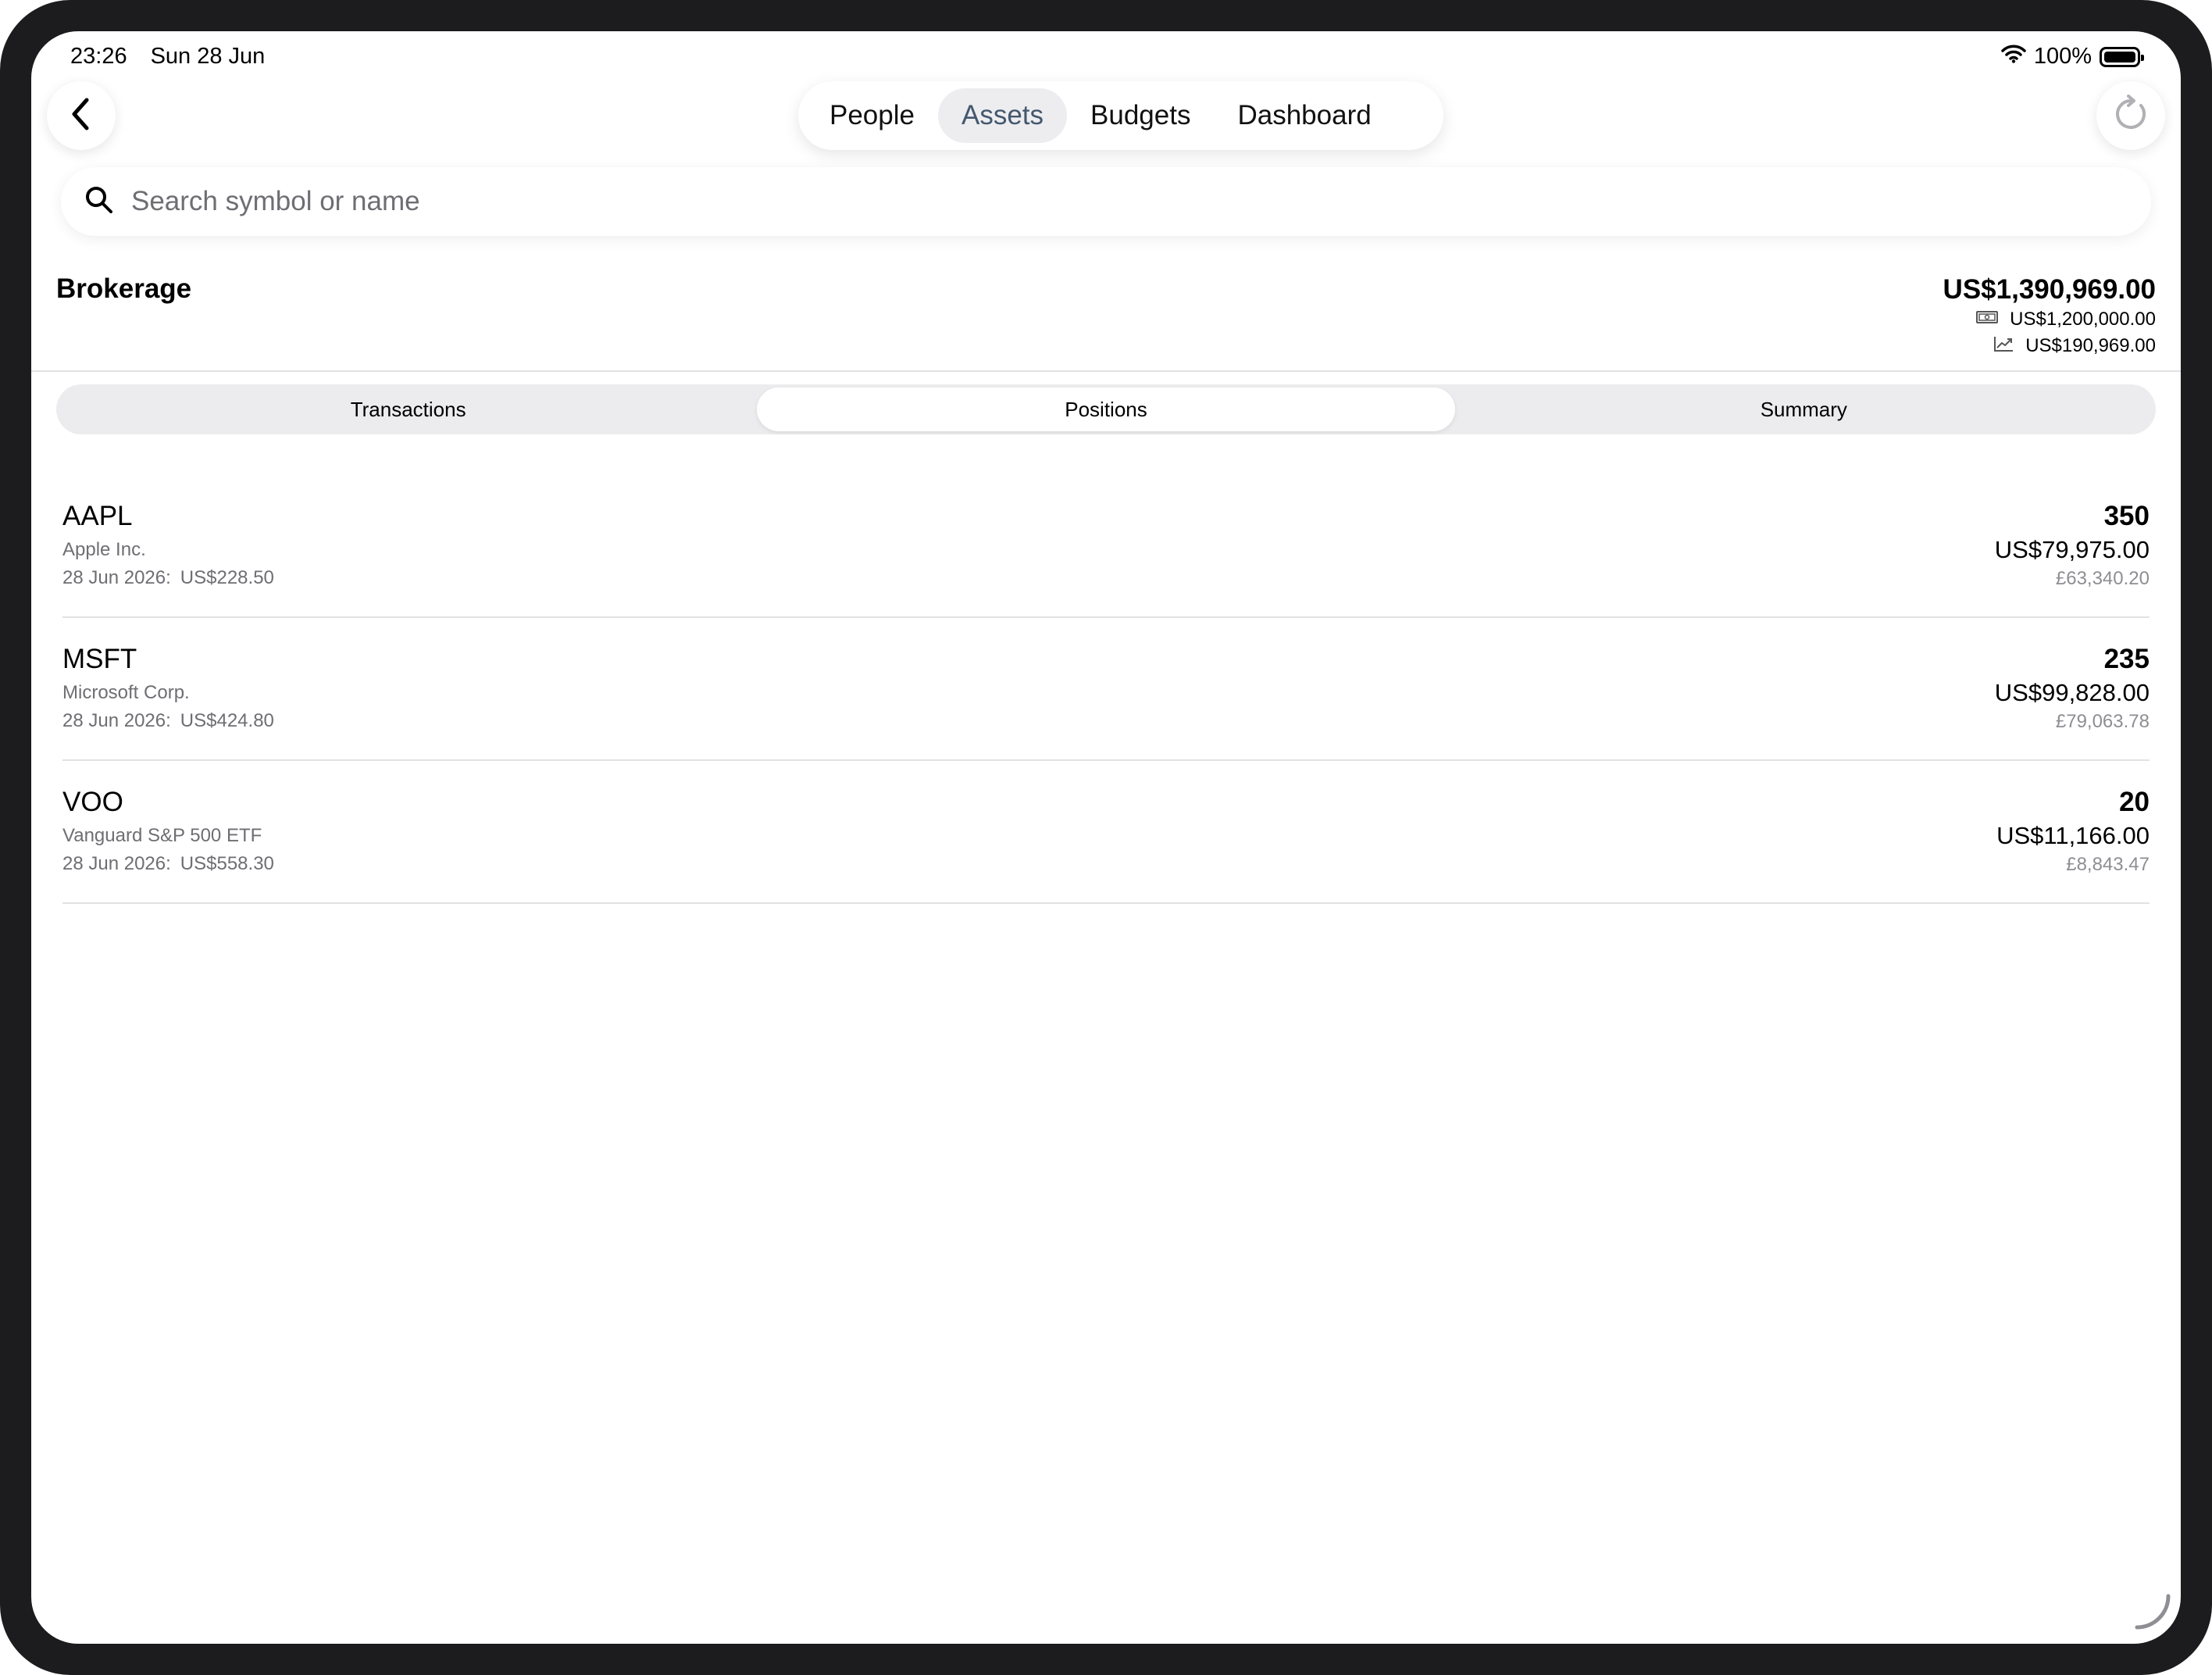 This screenshot has height=1675, width=2212. What do you see at coordinates (99, 202) in the screenshot?
I see `search-icon` at bounding box center [99, 202].